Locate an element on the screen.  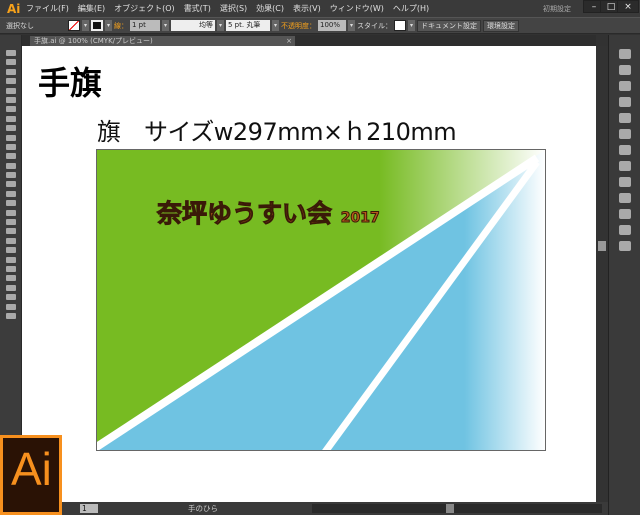
style-swatch is located at coordinates (400, 25).